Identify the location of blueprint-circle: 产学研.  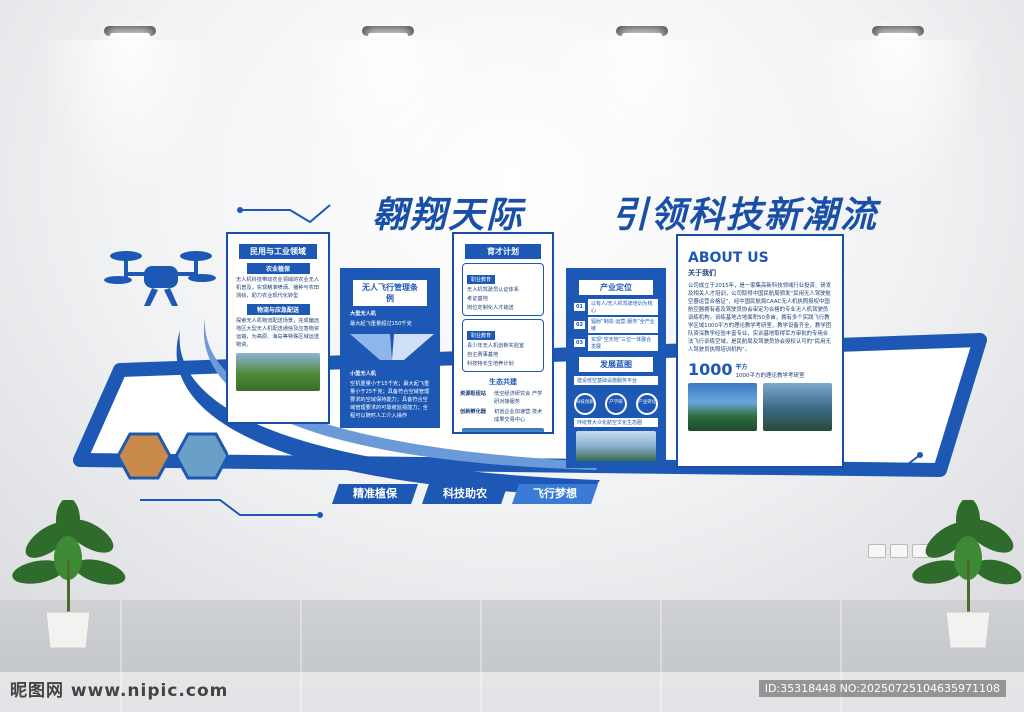
(616, 404).